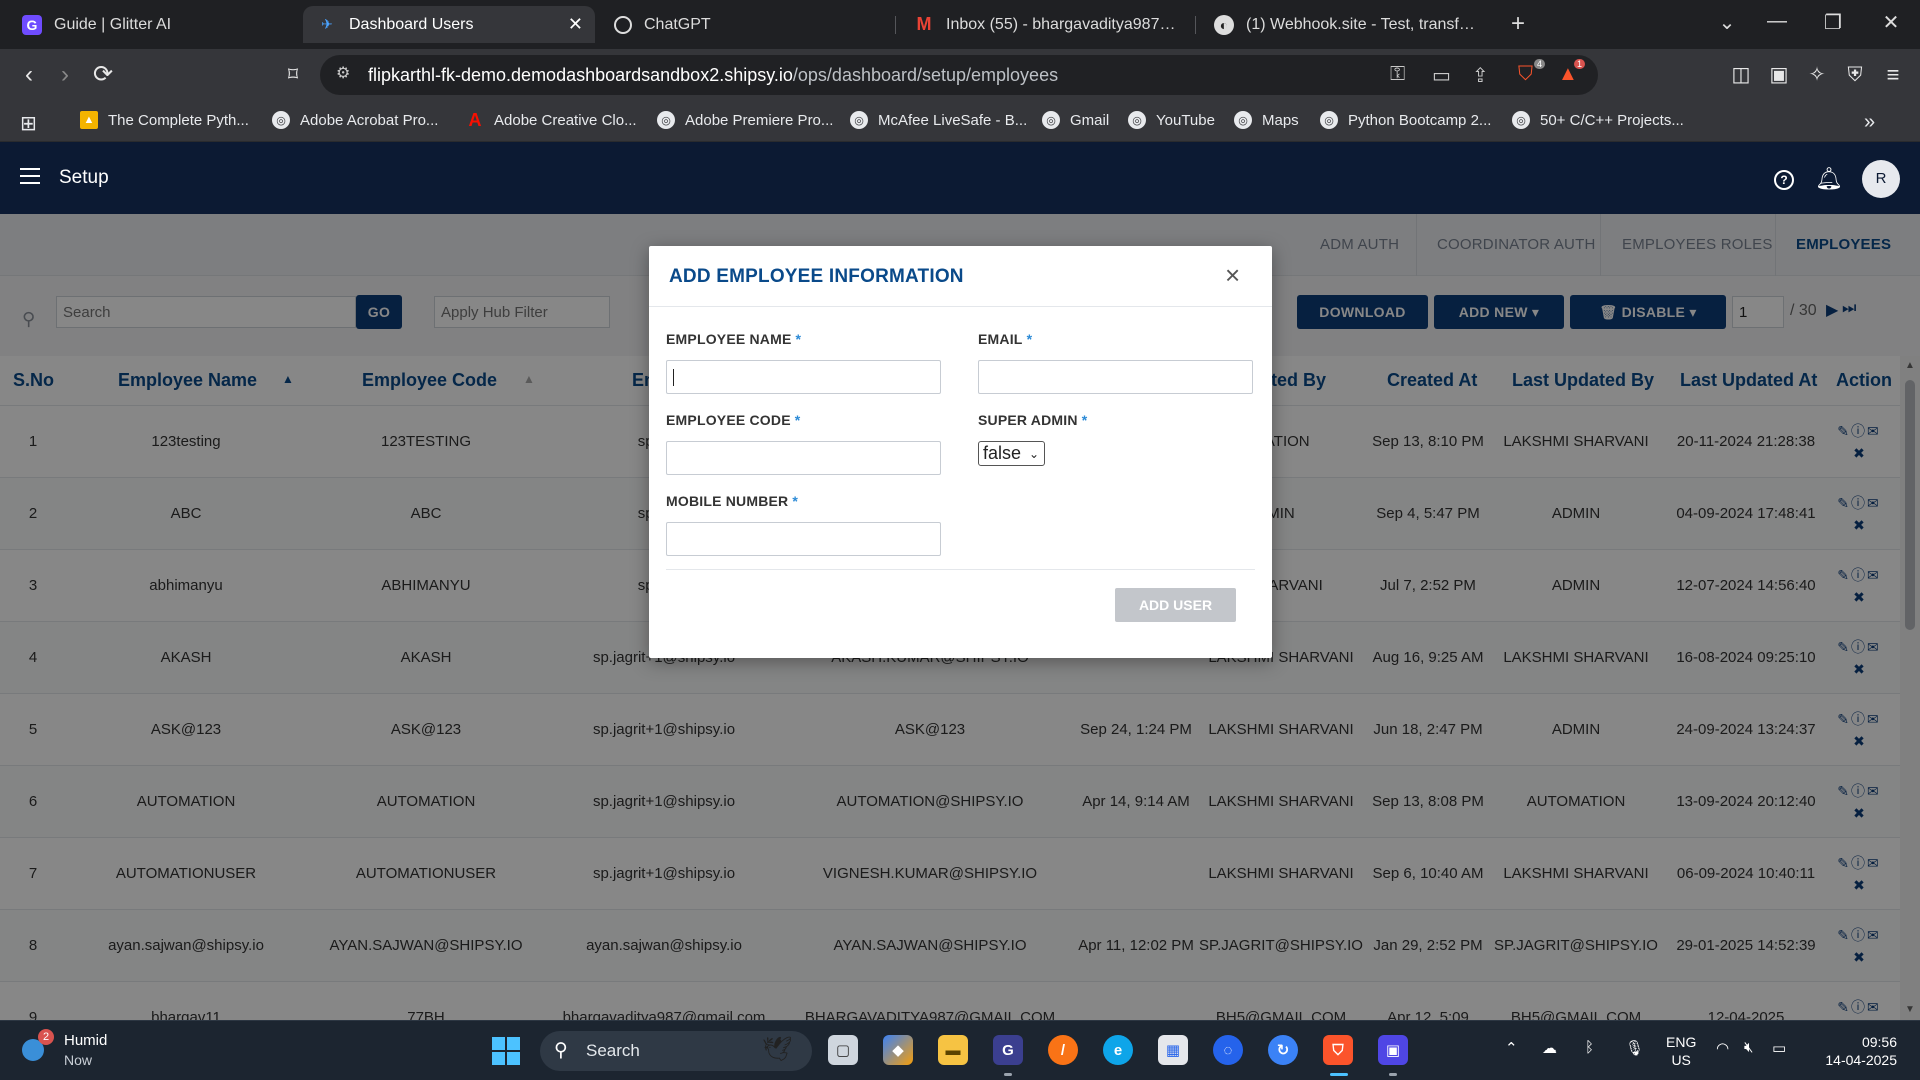  What do you see at coordinates (1681, 1051) in the screenshot?
I see `language-indicator: ENG US` at bounding box center [1681, 1051].